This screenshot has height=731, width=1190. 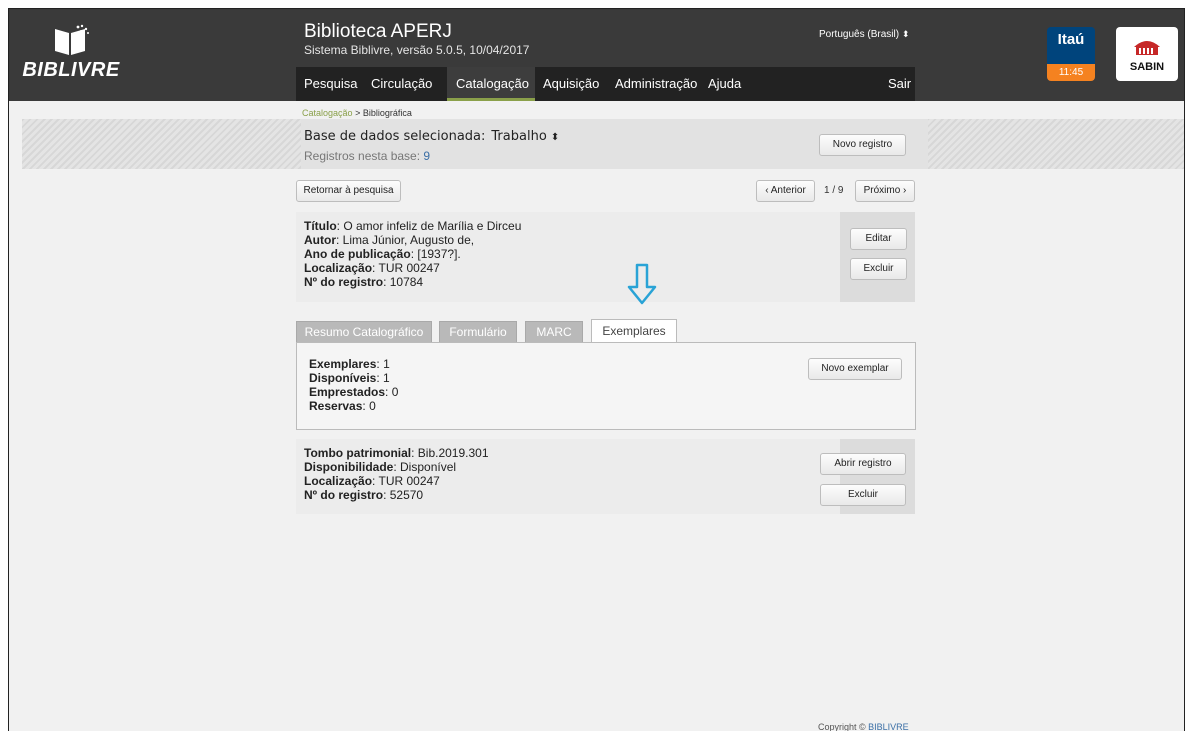 I want to click on sabin-name: SABIN, so click(x=1147, y=67).